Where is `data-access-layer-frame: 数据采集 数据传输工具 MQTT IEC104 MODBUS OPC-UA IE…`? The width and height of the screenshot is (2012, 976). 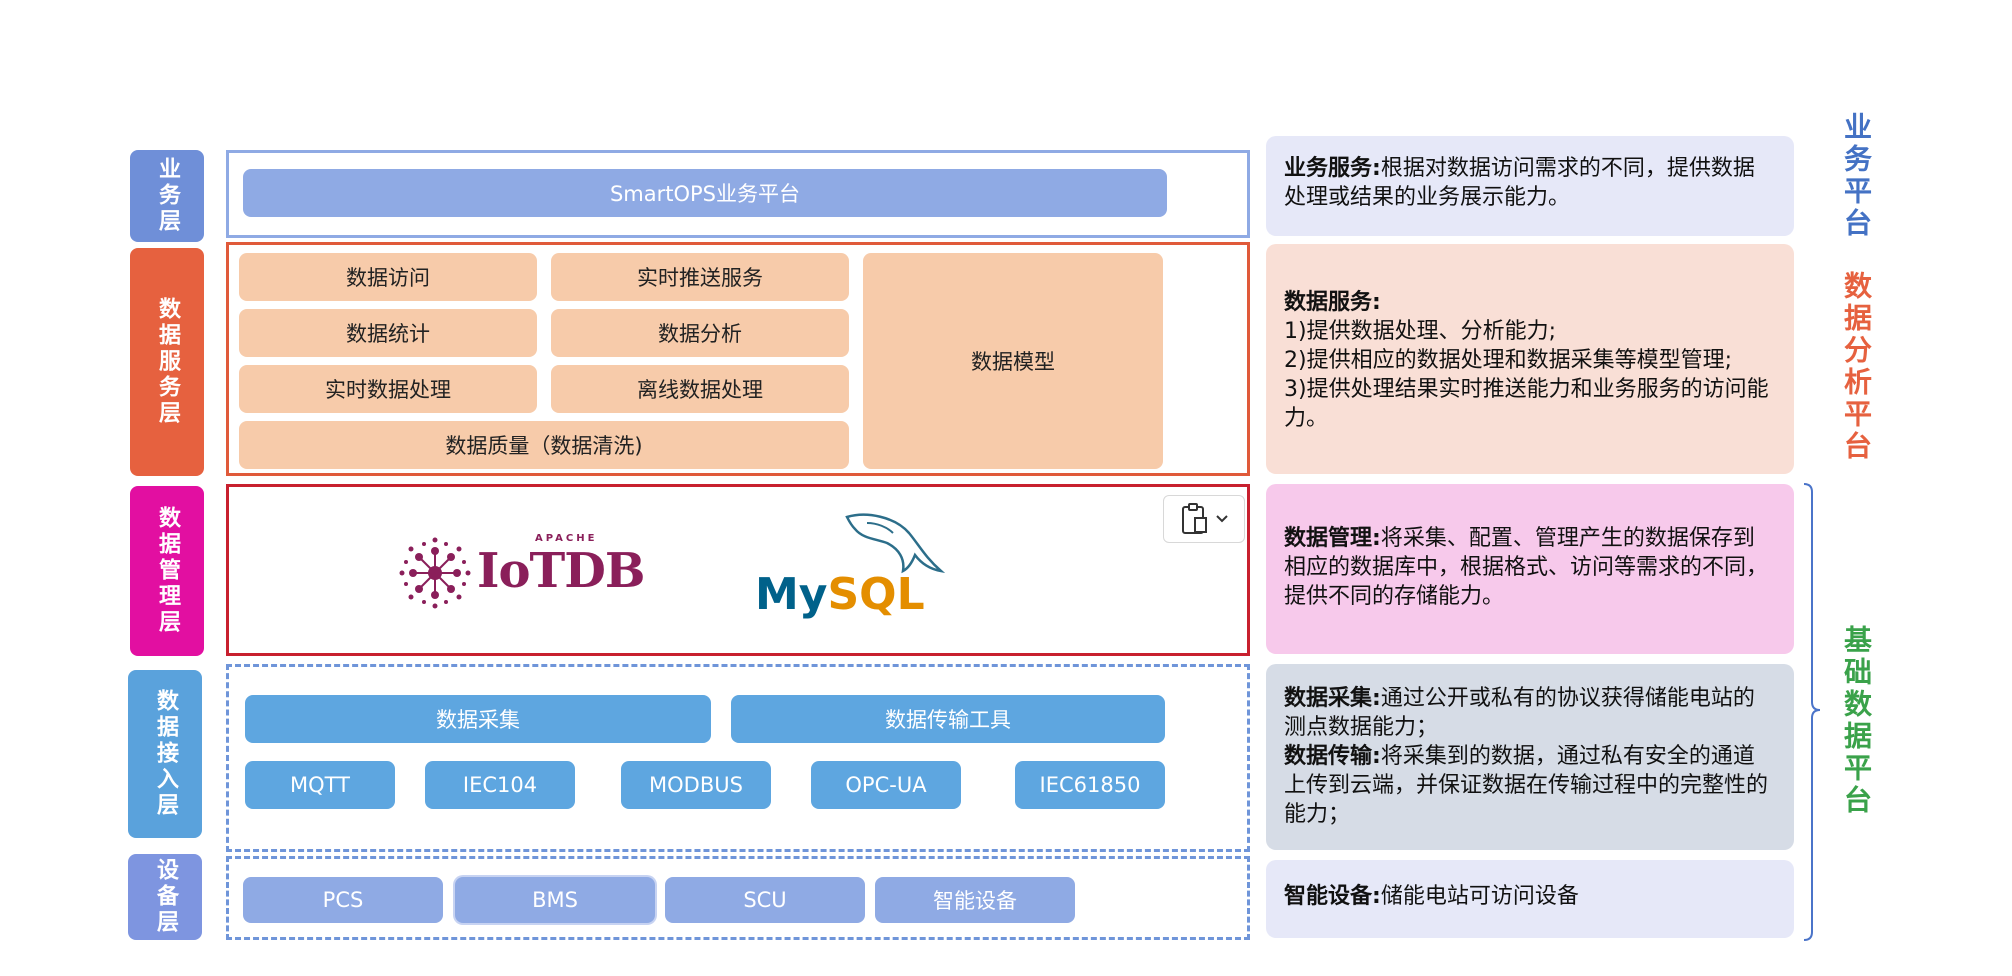 data-access-layer-frame: 数据采集 数据传输工具 MQTT IEC104 MODBUS OPC-UA IE… is located at coordinates (738, 758).